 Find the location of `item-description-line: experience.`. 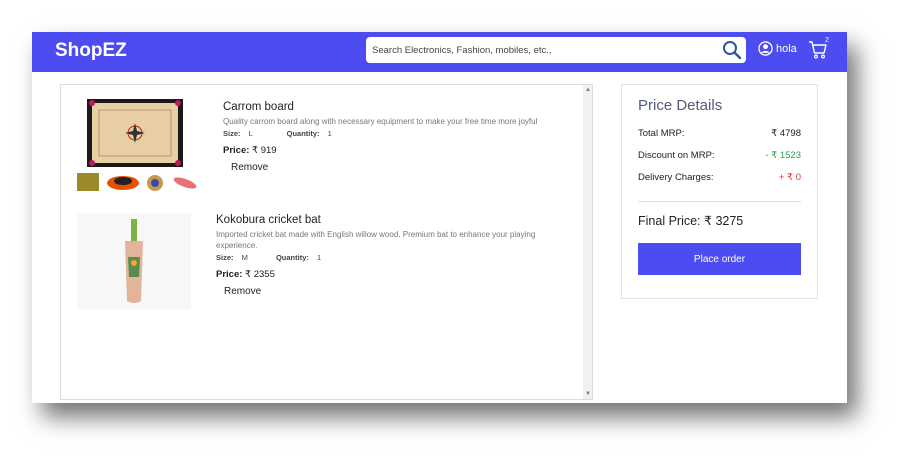

item-description-line: experience. is located at coordinates (237, 245).